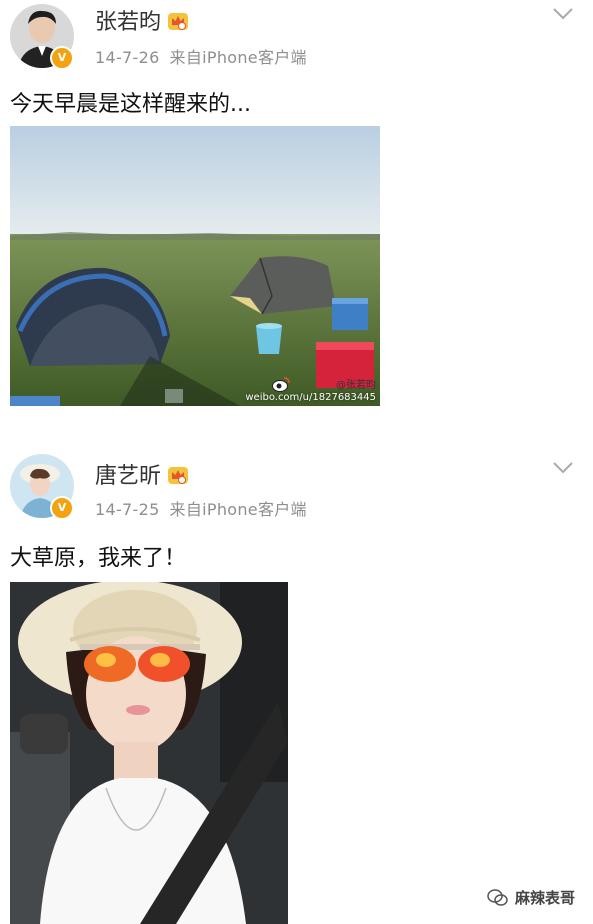  Describe the element at coordinates (497, 897) in the screenshot. I see `wechat-icon` at that location.